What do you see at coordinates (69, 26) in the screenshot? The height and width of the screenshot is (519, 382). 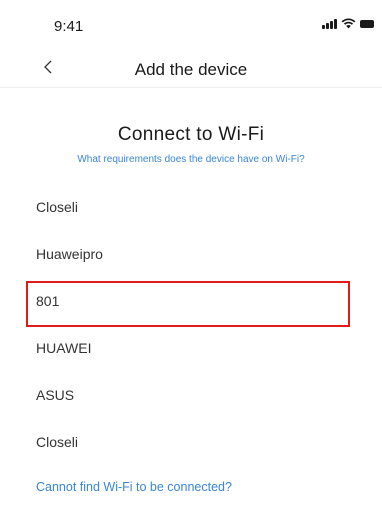 I see `status-time: 9:41` at bounding box center [69, 26].